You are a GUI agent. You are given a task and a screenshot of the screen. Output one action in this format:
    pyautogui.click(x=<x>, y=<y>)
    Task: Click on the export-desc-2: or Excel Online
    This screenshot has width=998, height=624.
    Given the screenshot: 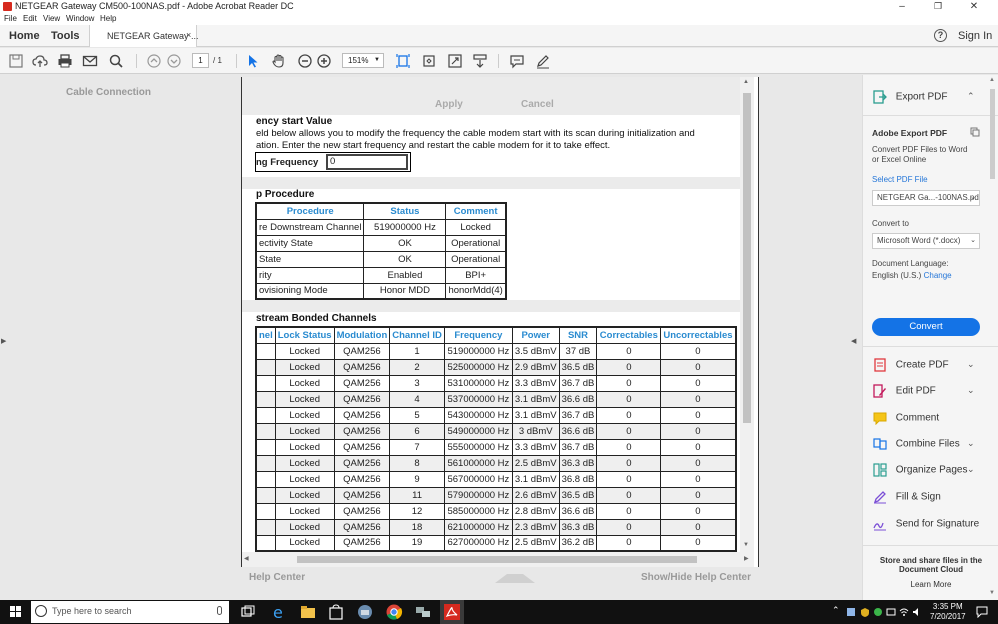 What is the action you would take?
    pyautogui.click(x=899, y=159)
    